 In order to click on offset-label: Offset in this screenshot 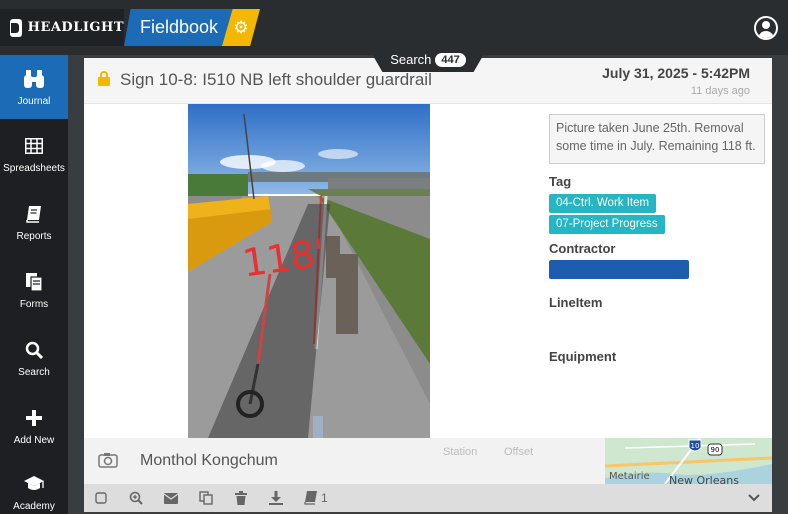, I will do `click(519, 452)`.